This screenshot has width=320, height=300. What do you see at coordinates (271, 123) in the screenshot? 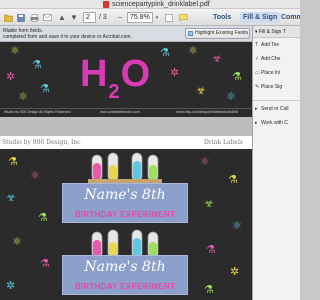
I see `work-with-section: ▸ Work with C` at bounding box center [271, 123].